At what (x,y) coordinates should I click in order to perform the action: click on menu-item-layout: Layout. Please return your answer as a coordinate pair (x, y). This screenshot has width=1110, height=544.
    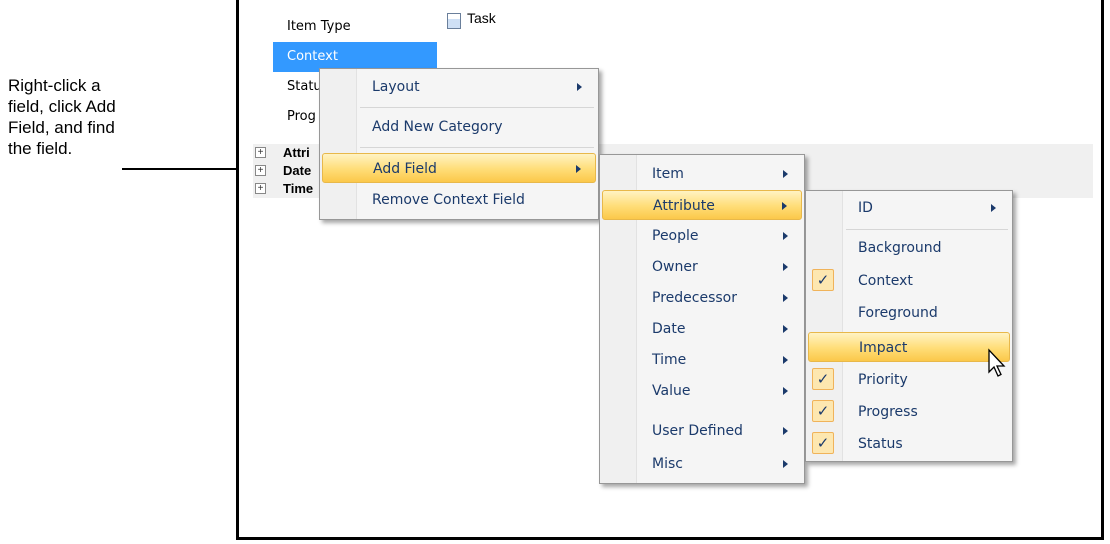
    Looking at the image, I should click on (459, 87).